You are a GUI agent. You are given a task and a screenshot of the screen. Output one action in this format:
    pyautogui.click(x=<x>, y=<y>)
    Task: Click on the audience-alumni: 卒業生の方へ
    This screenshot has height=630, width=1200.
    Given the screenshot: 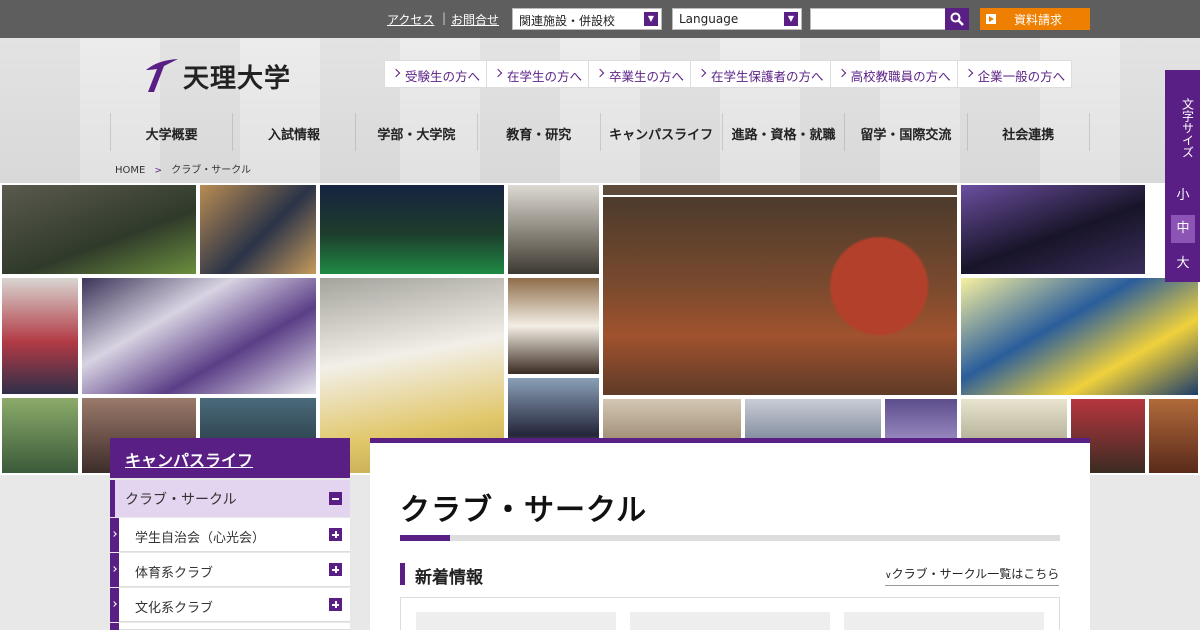 What is the action you would take?
    pyautogui.click(x=640, y=74)
    